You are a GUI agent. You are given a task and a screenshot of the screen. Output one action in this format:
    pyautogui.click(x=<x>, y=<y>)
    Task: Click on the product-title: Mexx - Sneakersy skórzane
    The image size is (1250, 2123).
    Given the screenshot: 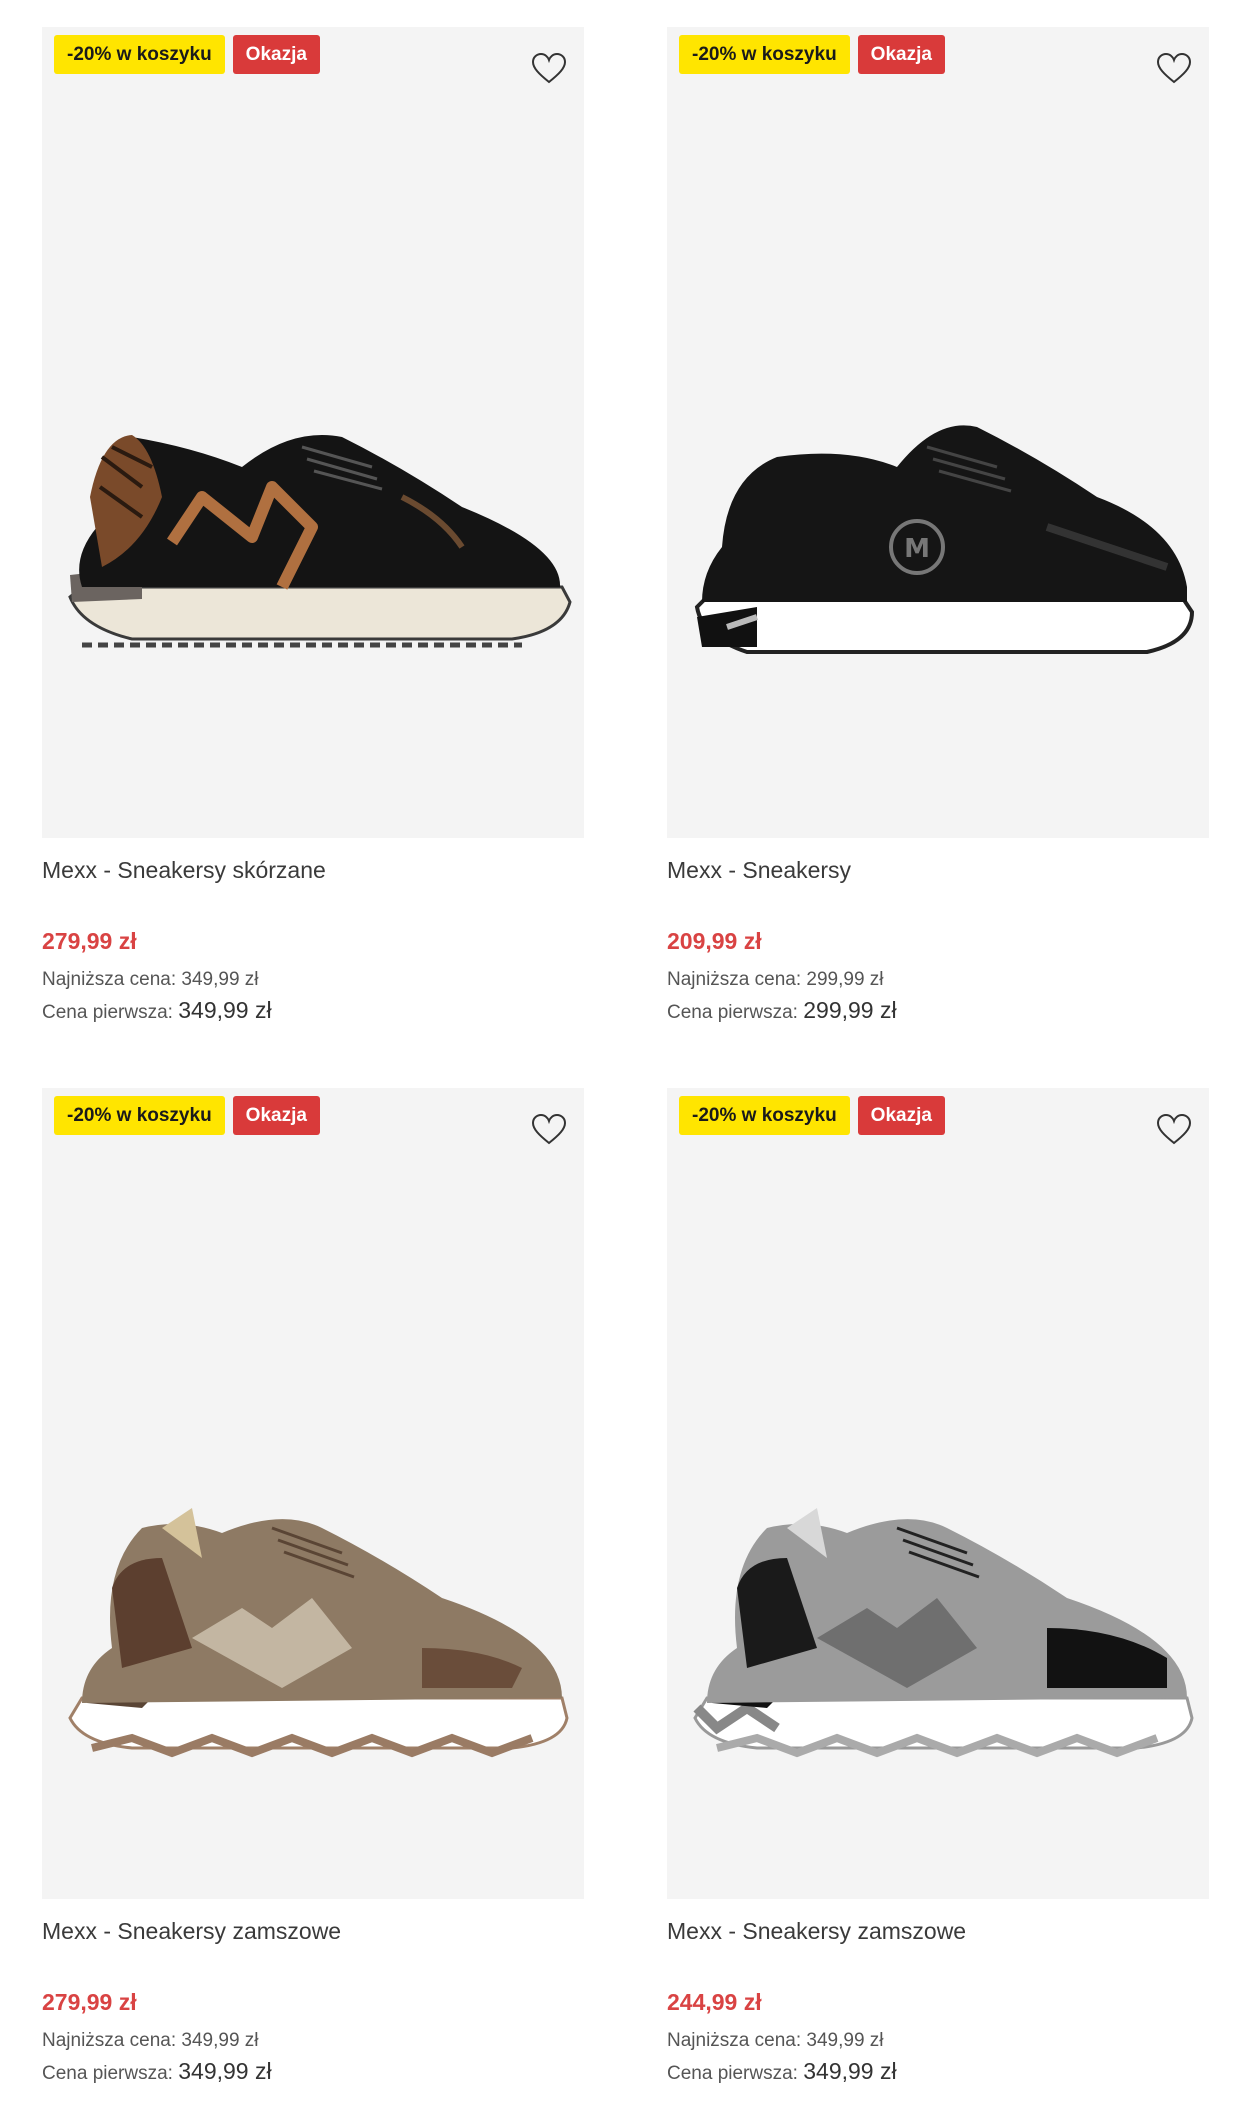 What is the action you would take?
    pyautogui.click(x=184, y=870)
    